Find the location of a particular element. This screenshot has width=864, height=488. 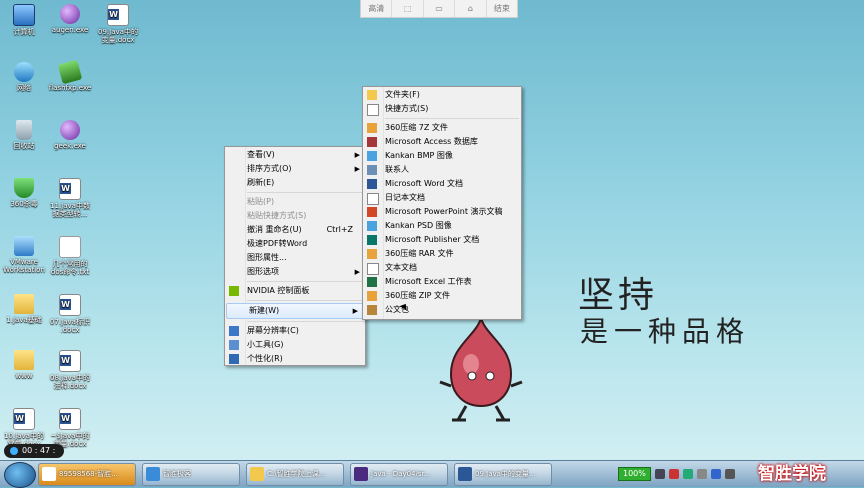

journal-icon is located at coordinates (373, 199).